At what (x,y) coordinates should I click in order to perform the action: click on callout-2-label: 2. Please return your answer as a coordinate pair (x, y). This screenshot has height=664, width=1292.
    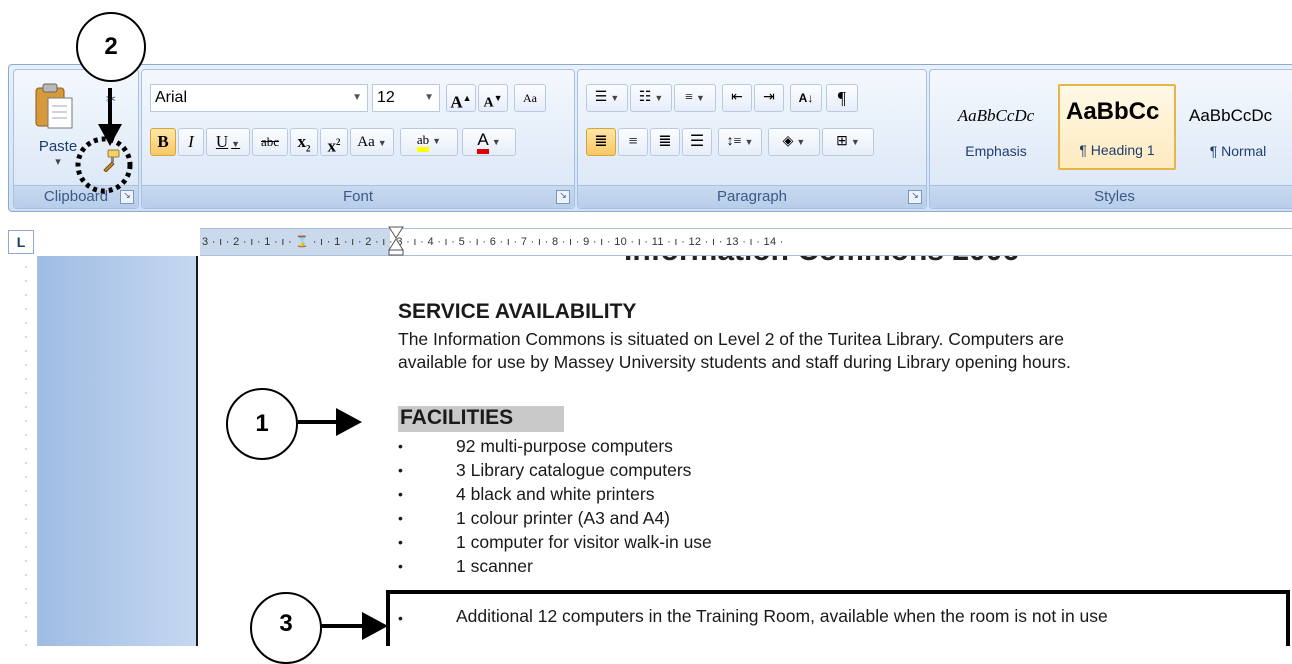
    Looking at the image, I should click on (111, 46).